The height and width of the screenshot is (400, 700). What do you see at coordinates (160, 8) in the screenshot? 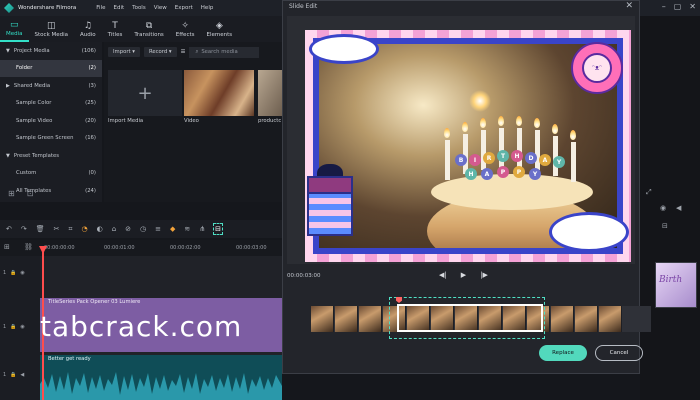
I see `menu-view: View` at bounding box center [160, 8].